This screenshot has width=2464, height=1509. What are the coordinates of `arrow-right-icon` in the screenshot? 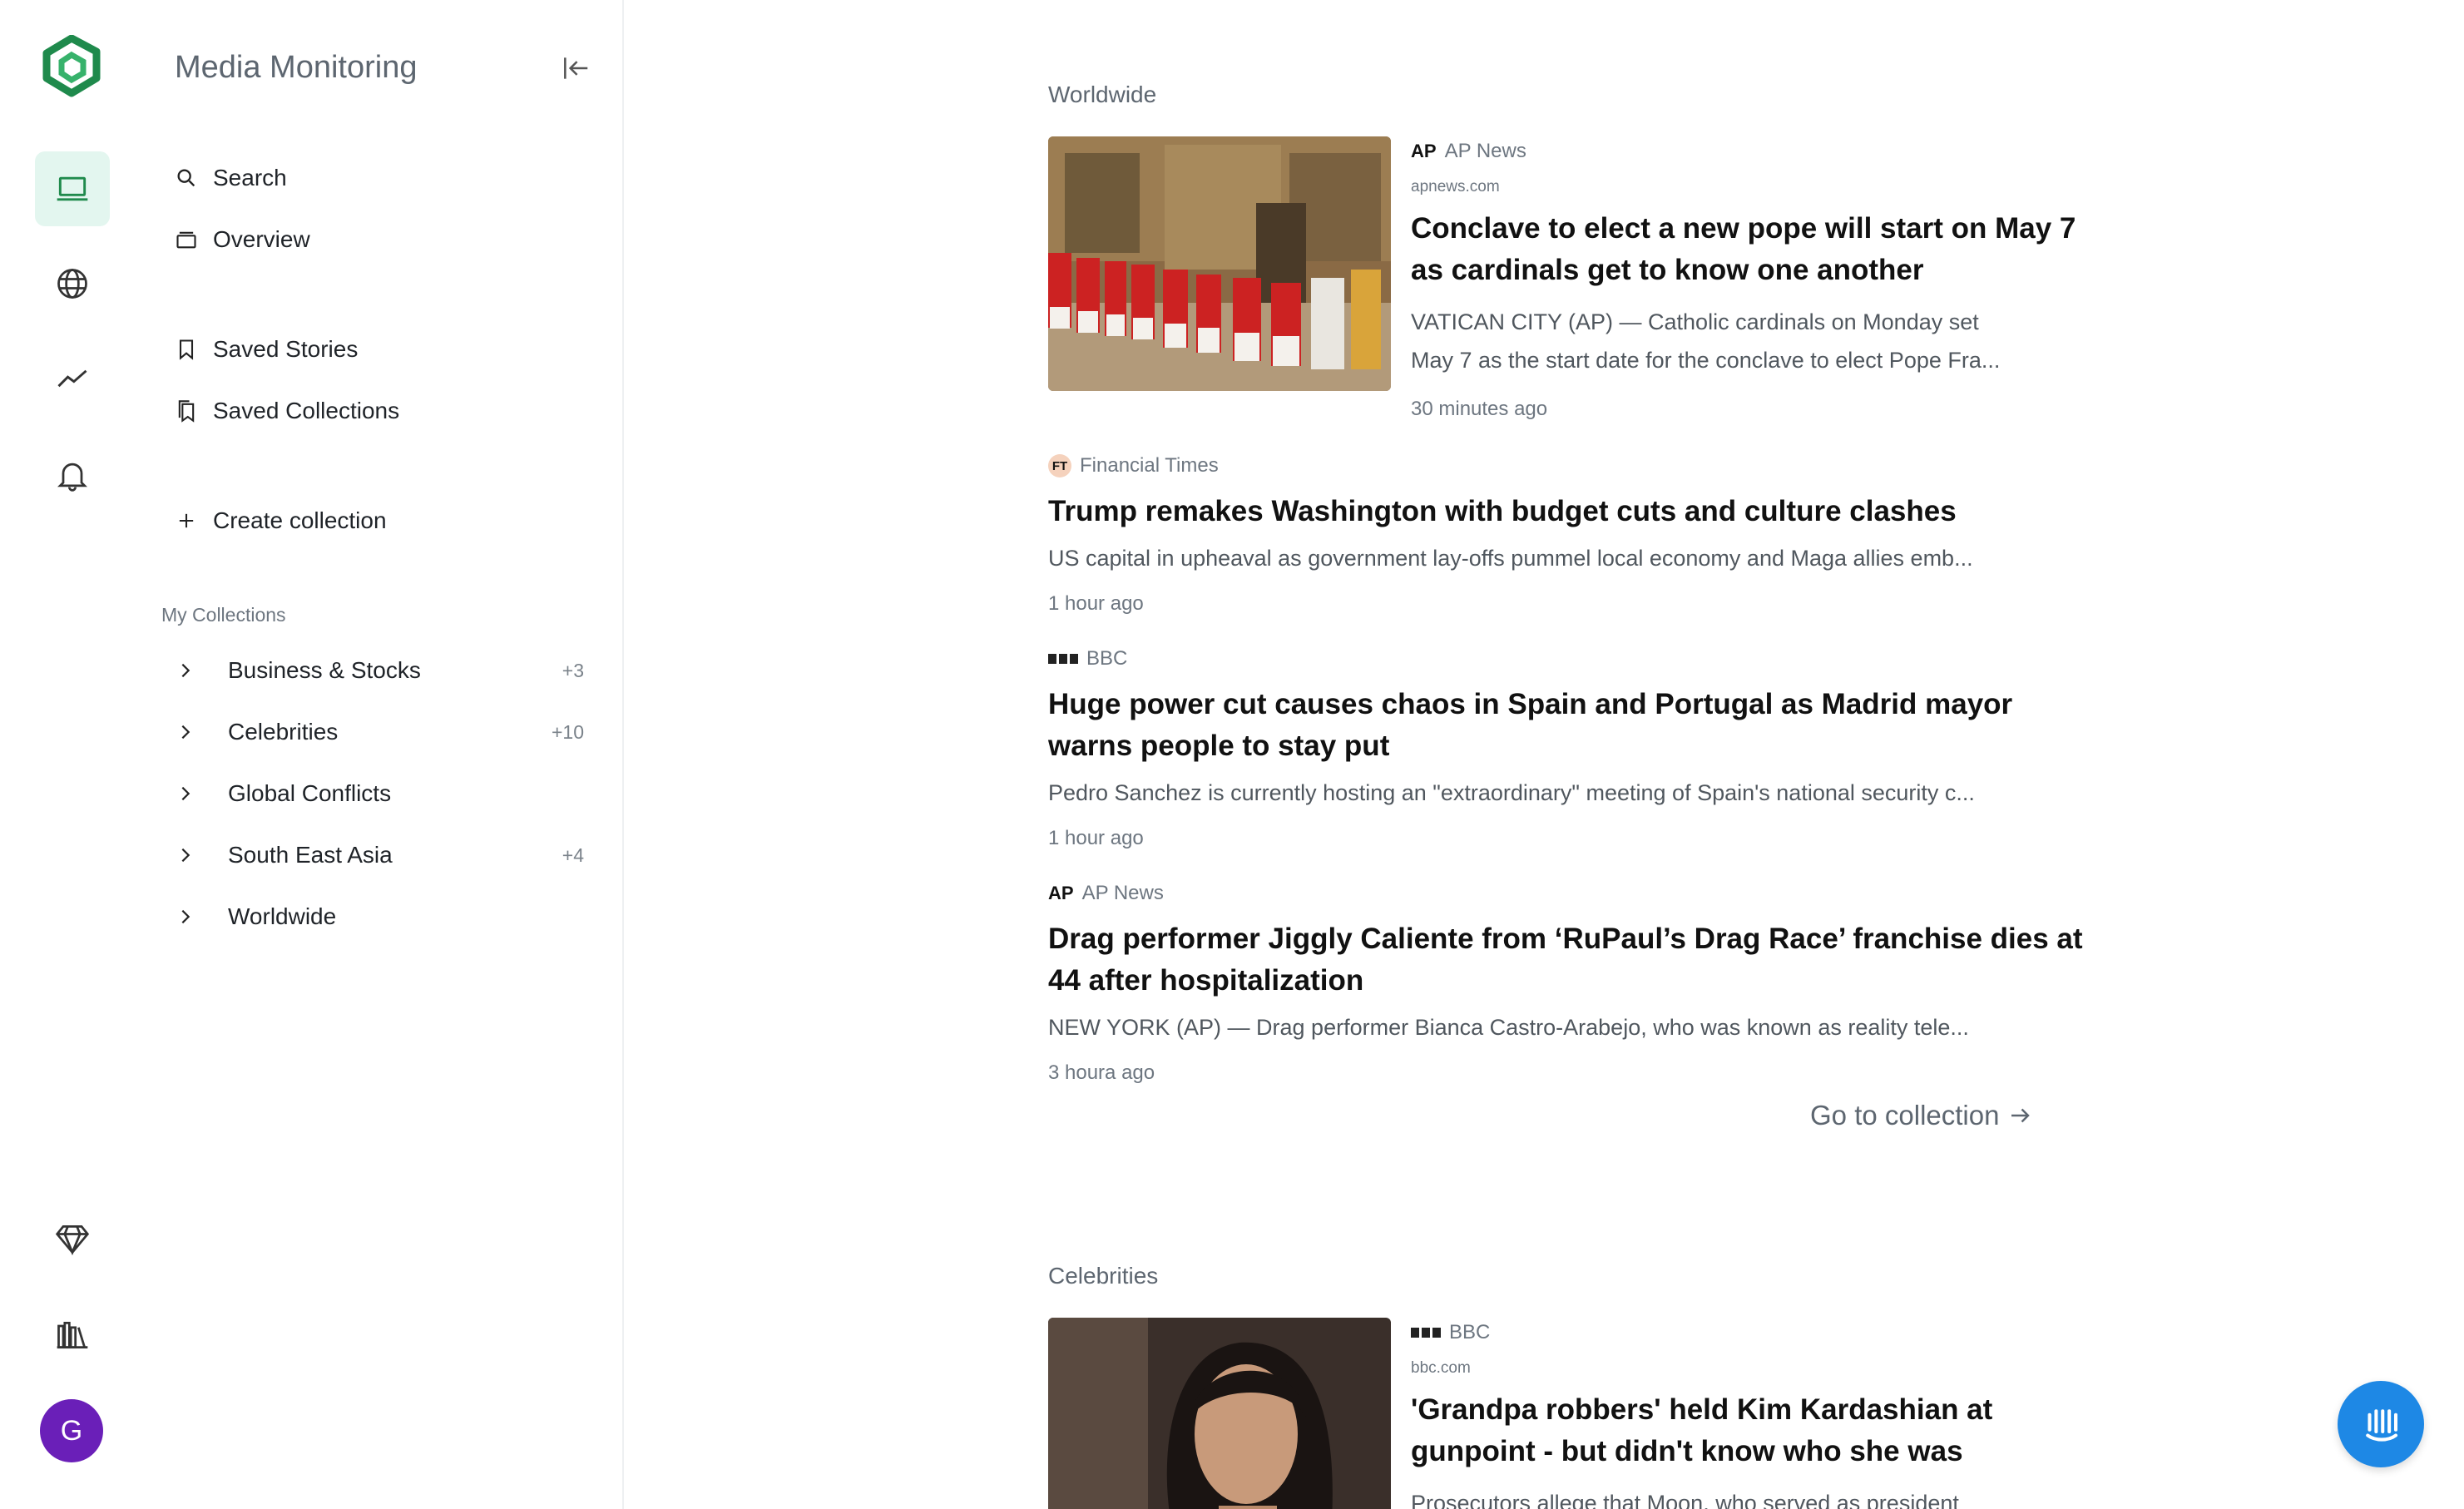 It's located at (2021, 1115).